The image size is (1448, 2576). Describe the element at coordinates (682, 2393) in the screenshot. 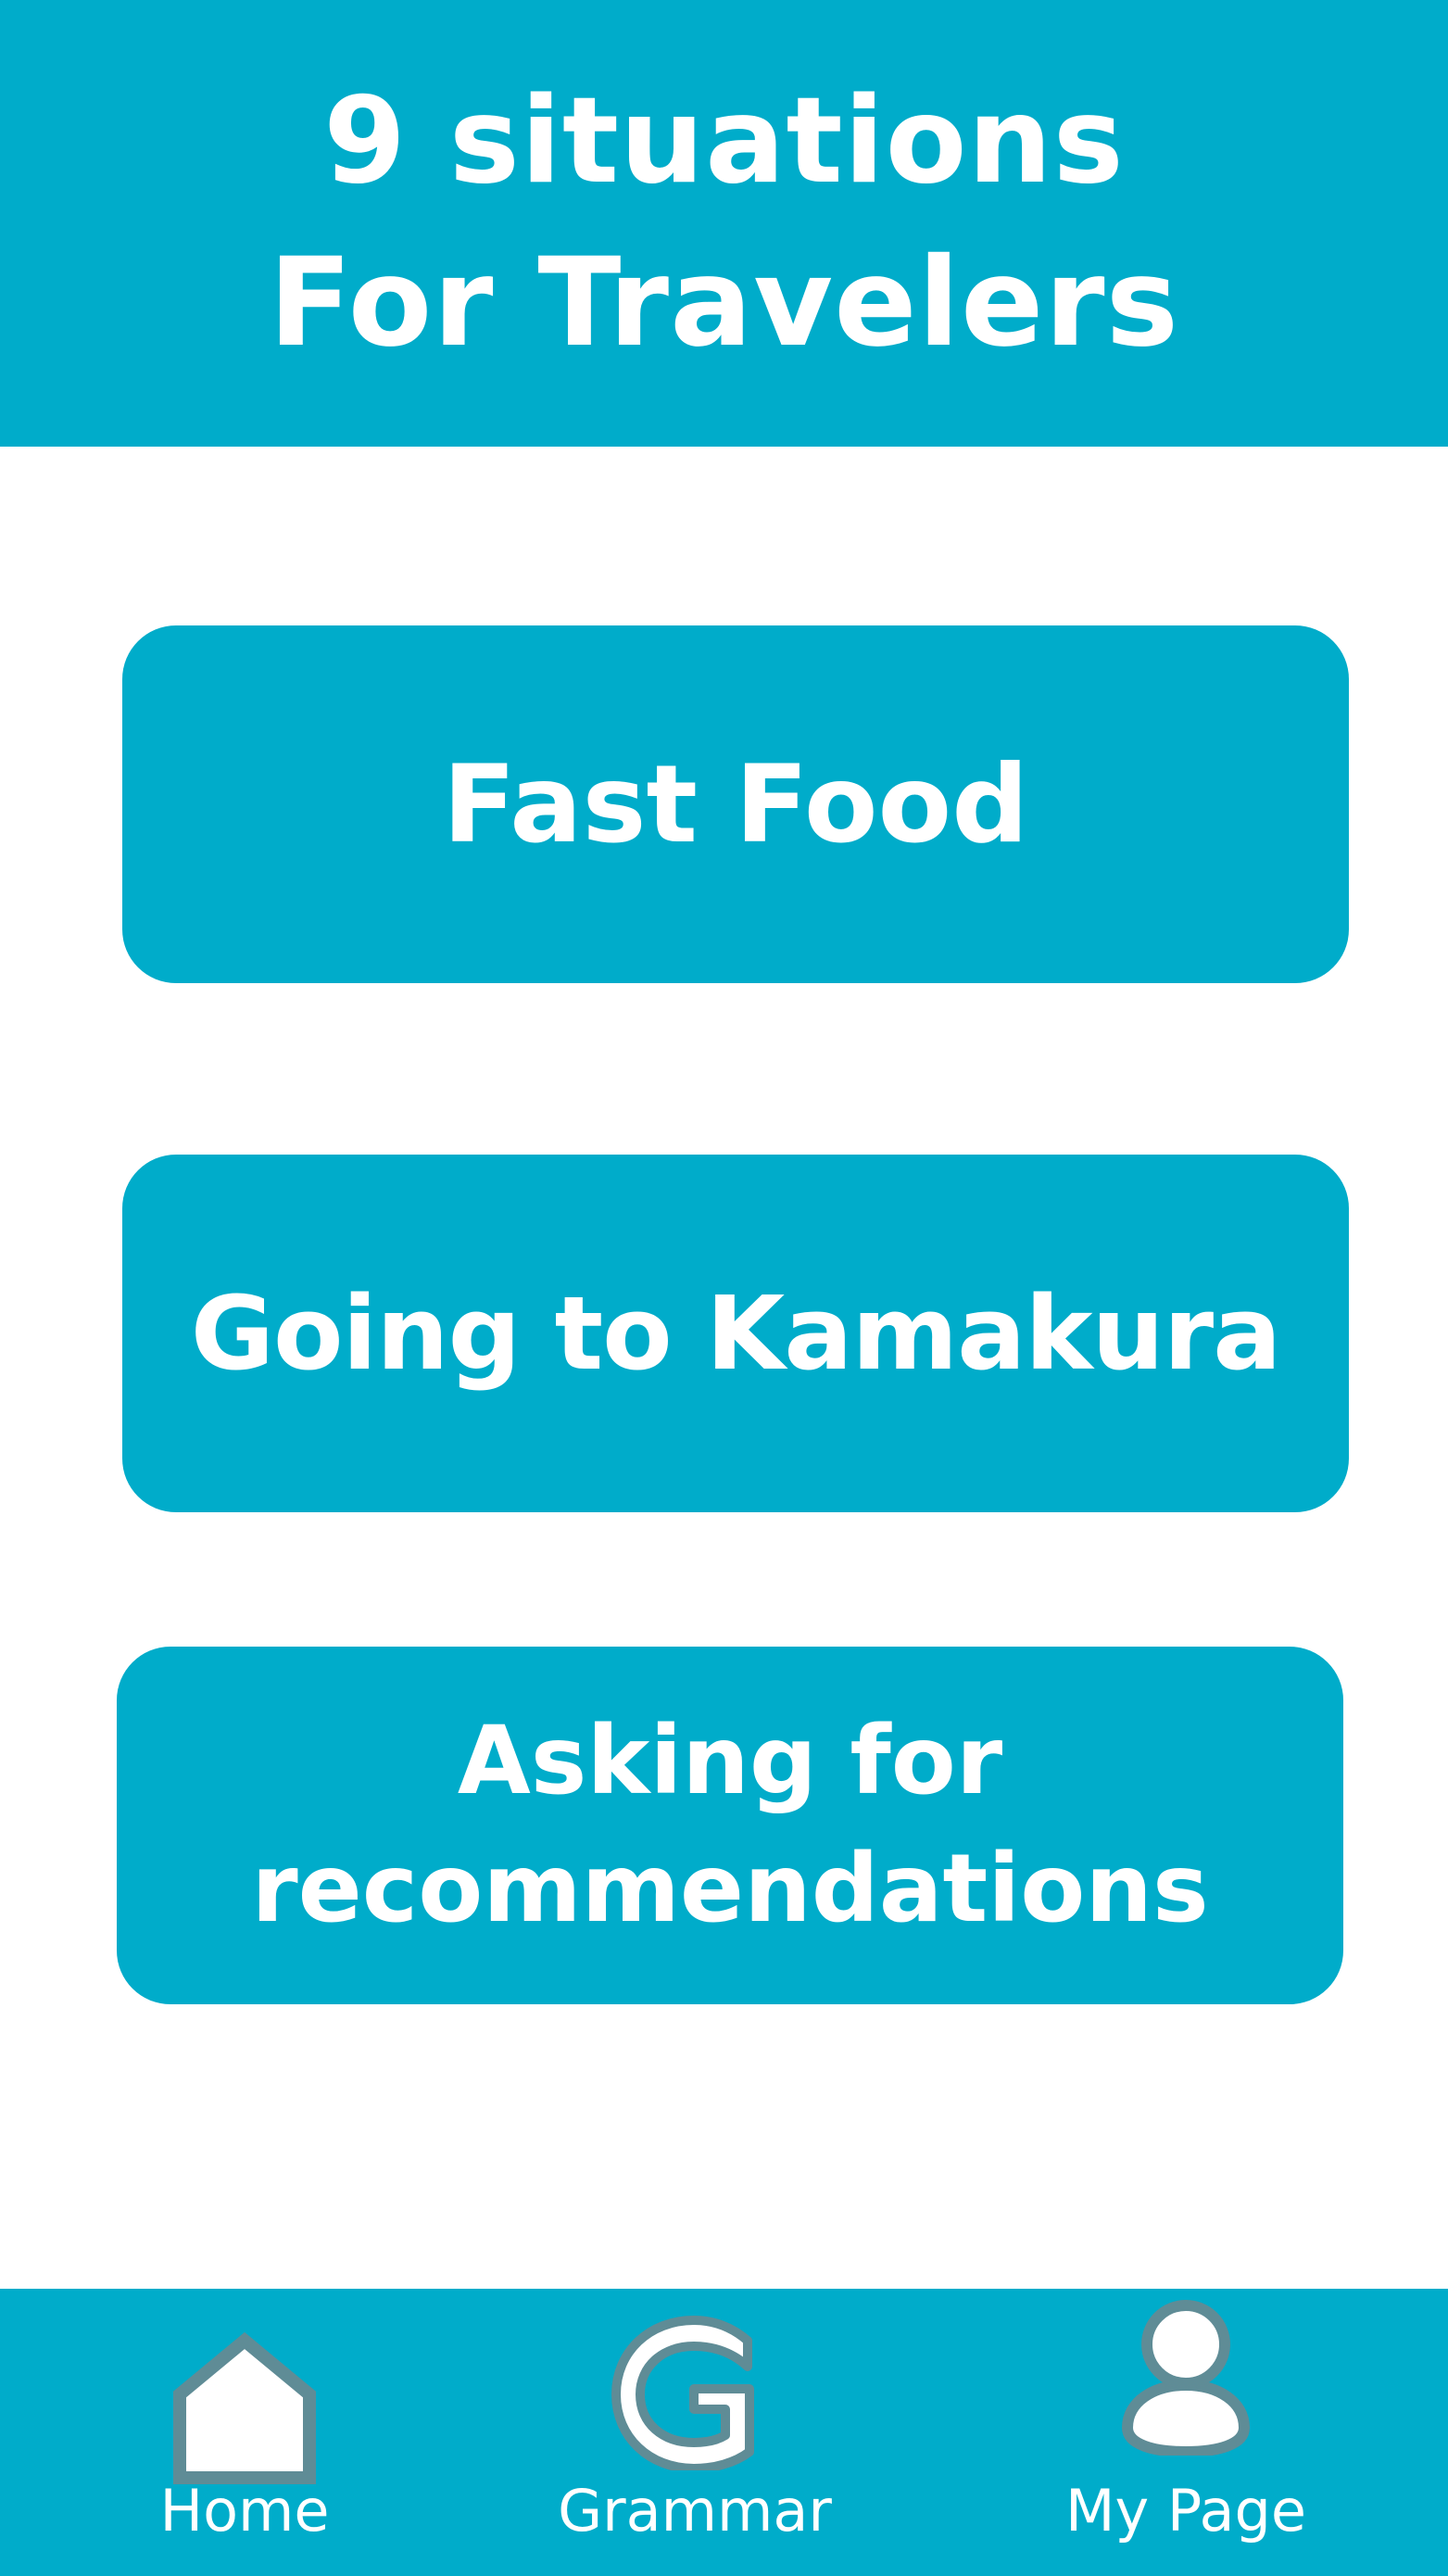

I see `grammar-g-icon` at that location.